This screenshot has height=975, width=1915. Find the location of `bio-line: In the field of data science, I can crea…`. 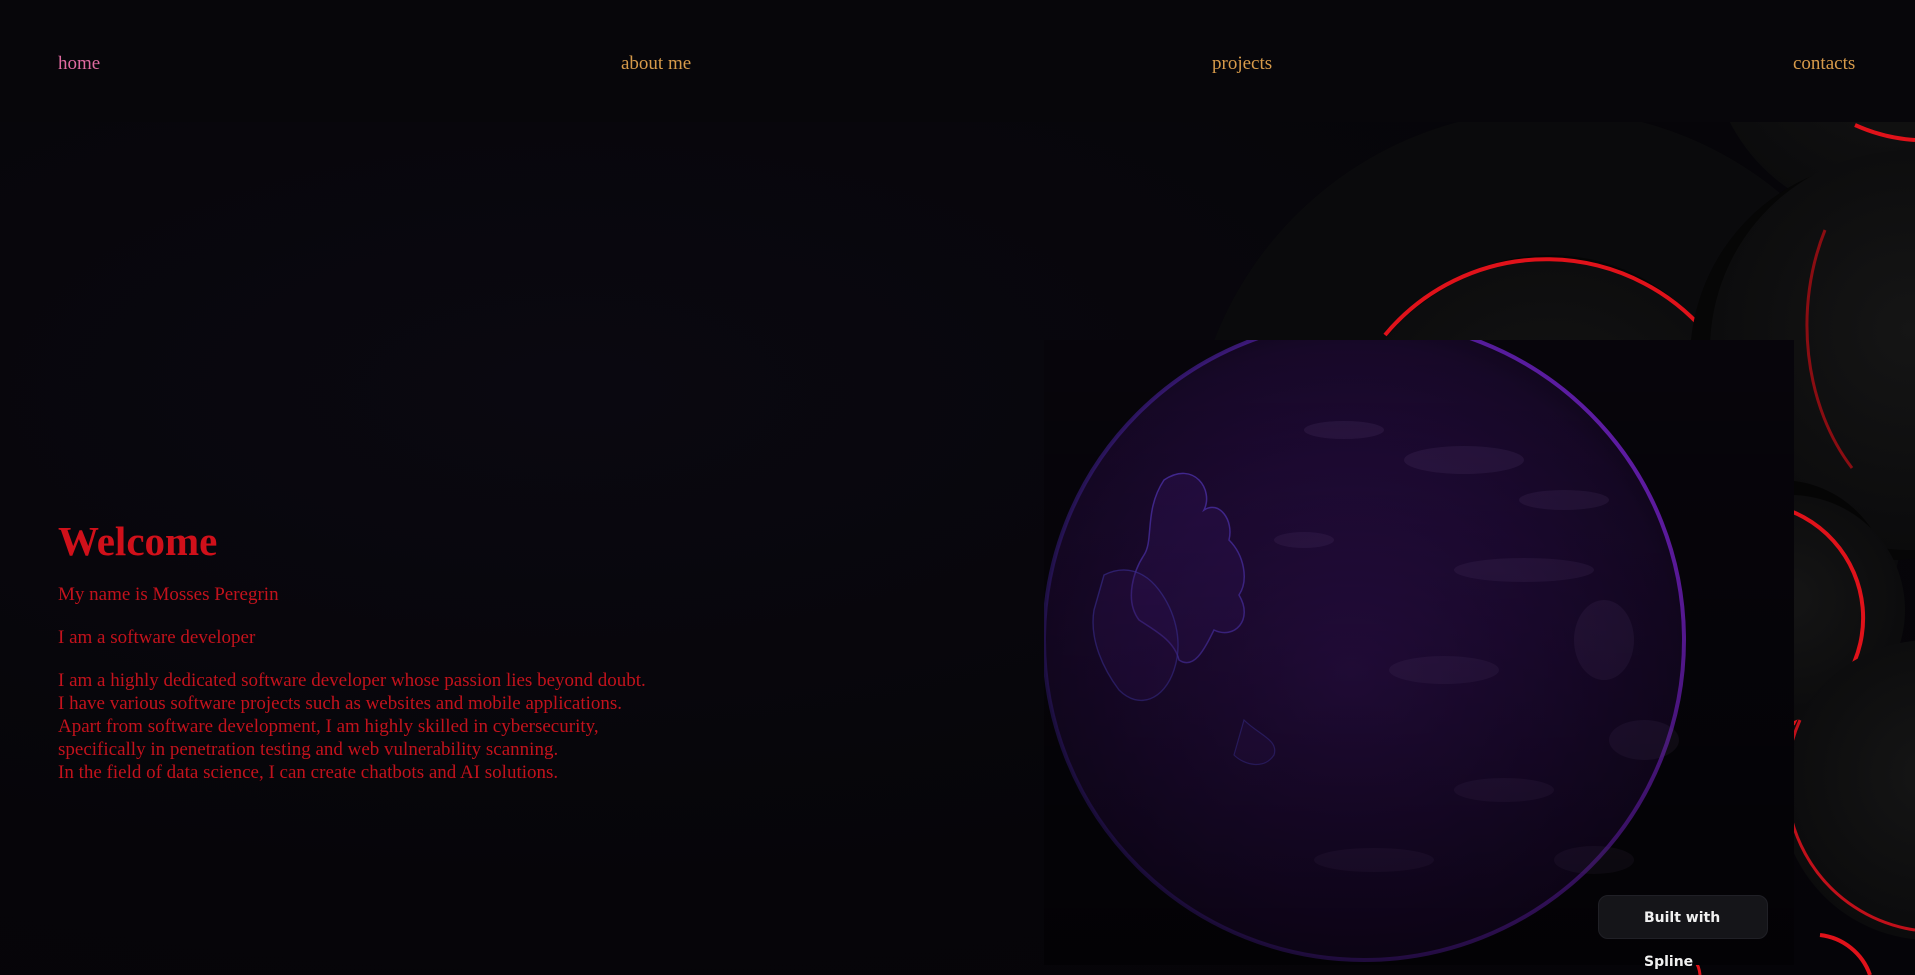

bio-line: In the field of data science, I can crea… is located at coordinates (308, 772).